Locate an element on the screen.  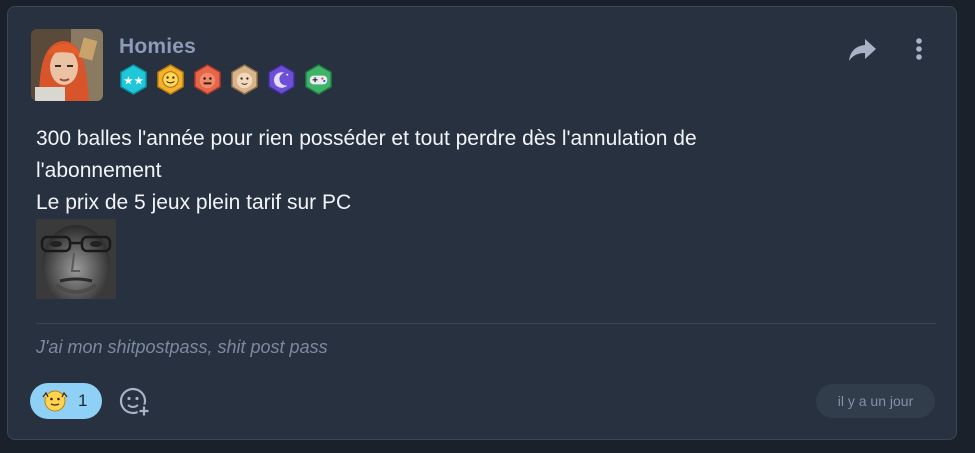
post-text-line: Le prix de 5 jeux plein tarif sur PC is located at coordinates (194, 202).